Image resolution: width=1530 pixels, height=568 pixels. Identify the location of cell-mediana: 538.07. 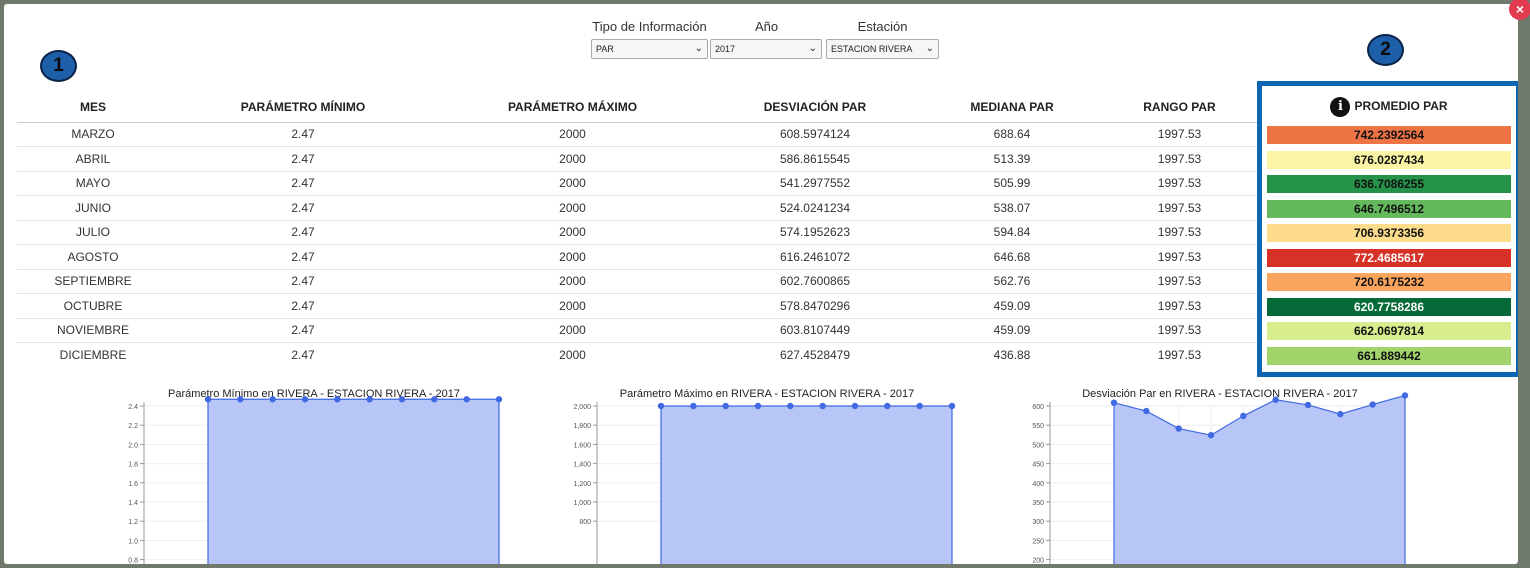
(1012, 207).